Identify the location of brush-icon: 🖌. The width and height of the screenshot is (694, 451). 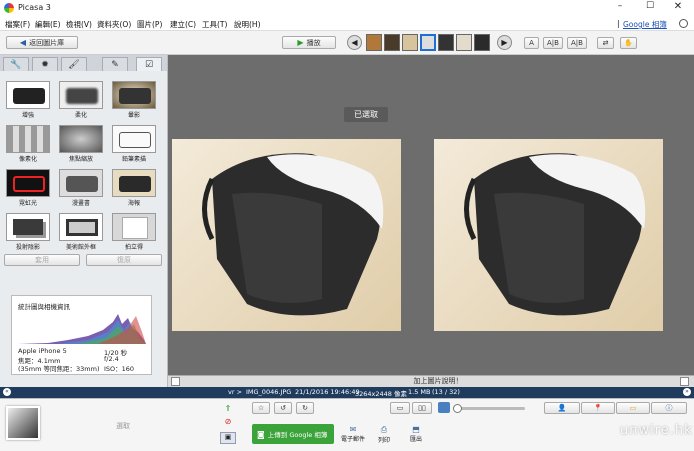
(74, 64).